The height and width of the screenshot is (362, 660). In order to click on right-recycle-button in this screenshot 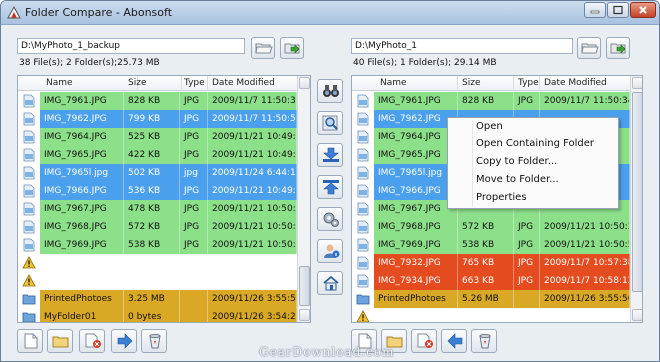, I will do `click(484, 341)`.